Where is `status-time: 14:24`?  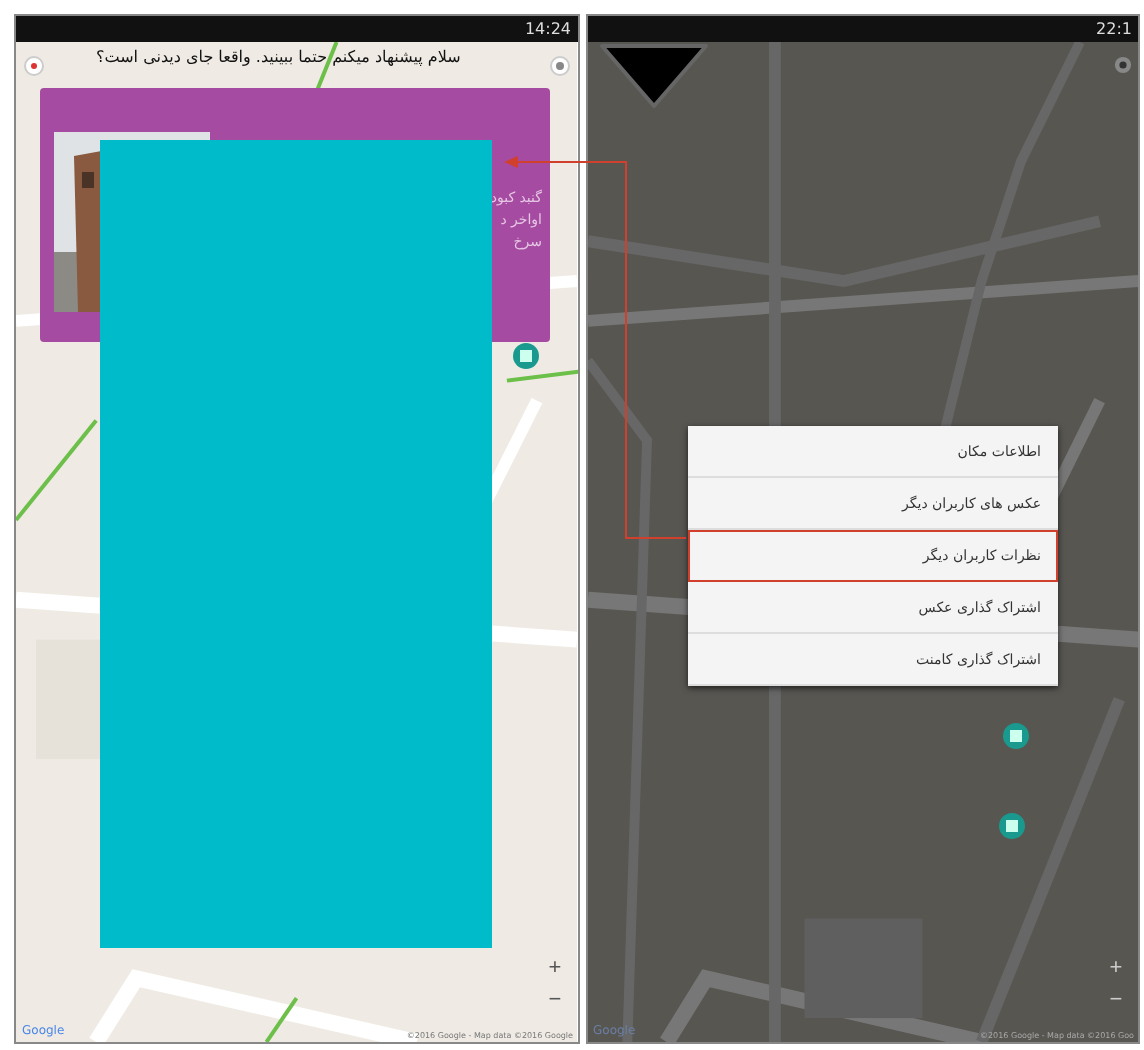 status-time: 14:24 is located at coordinates (547, 29).